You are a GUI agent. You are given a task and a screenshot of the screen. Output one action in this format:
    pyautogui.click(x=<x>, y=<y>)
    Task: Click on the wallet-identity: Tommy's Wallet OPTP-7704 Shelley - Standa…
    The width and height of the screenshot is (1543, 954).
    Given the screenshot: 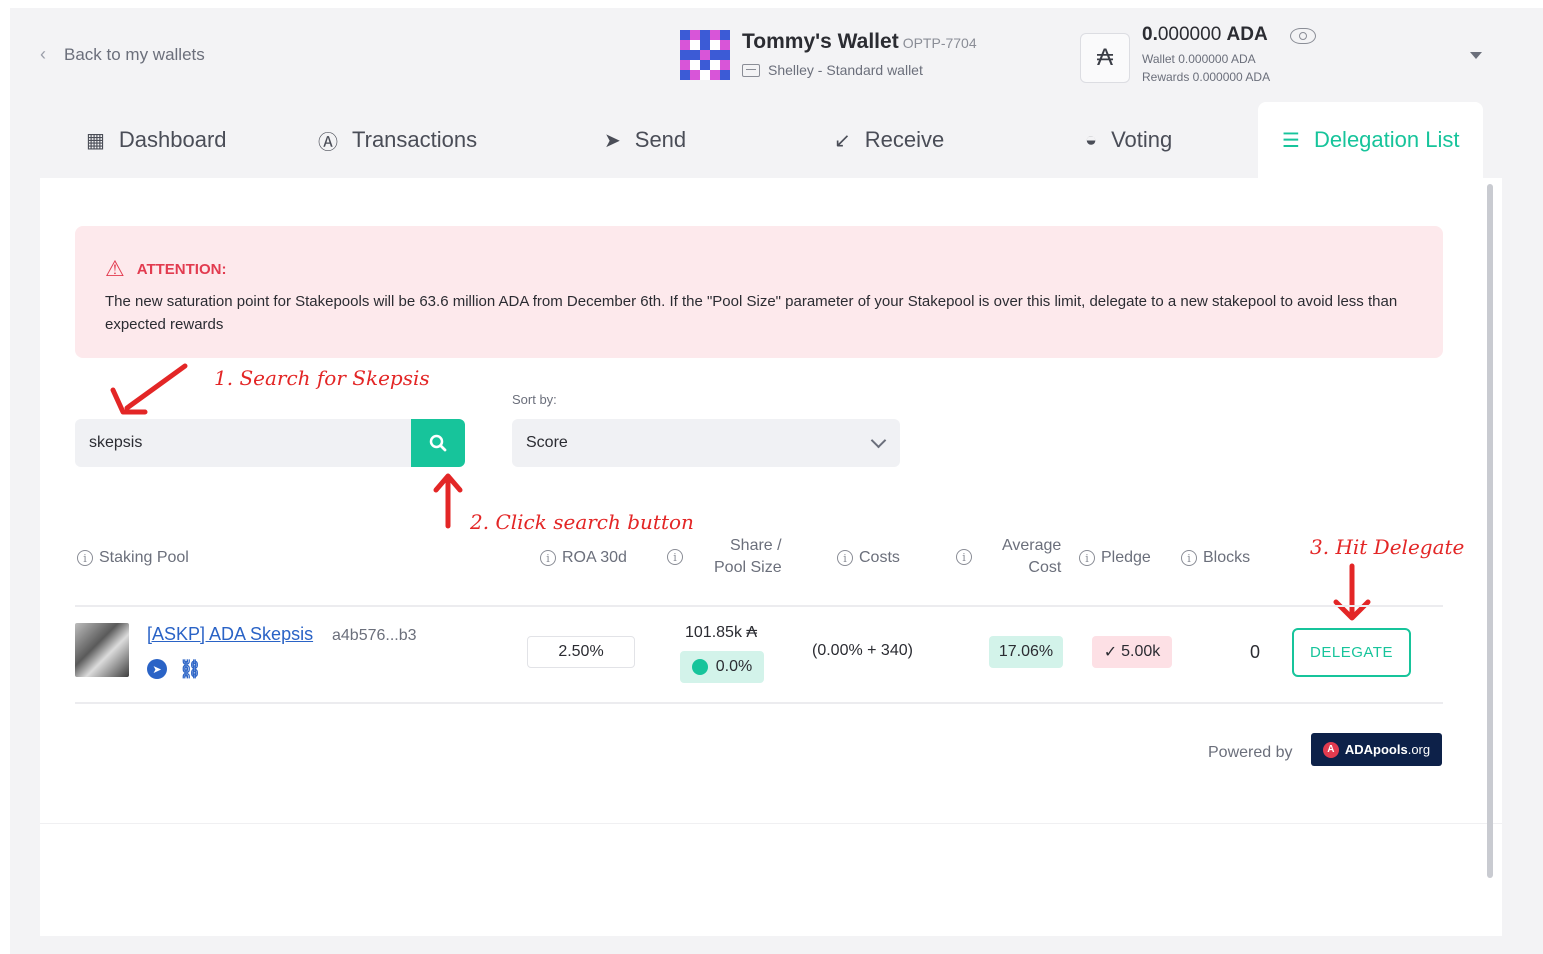 What is the action you would take?
    pyautogui.click(x=828, y=55)
    